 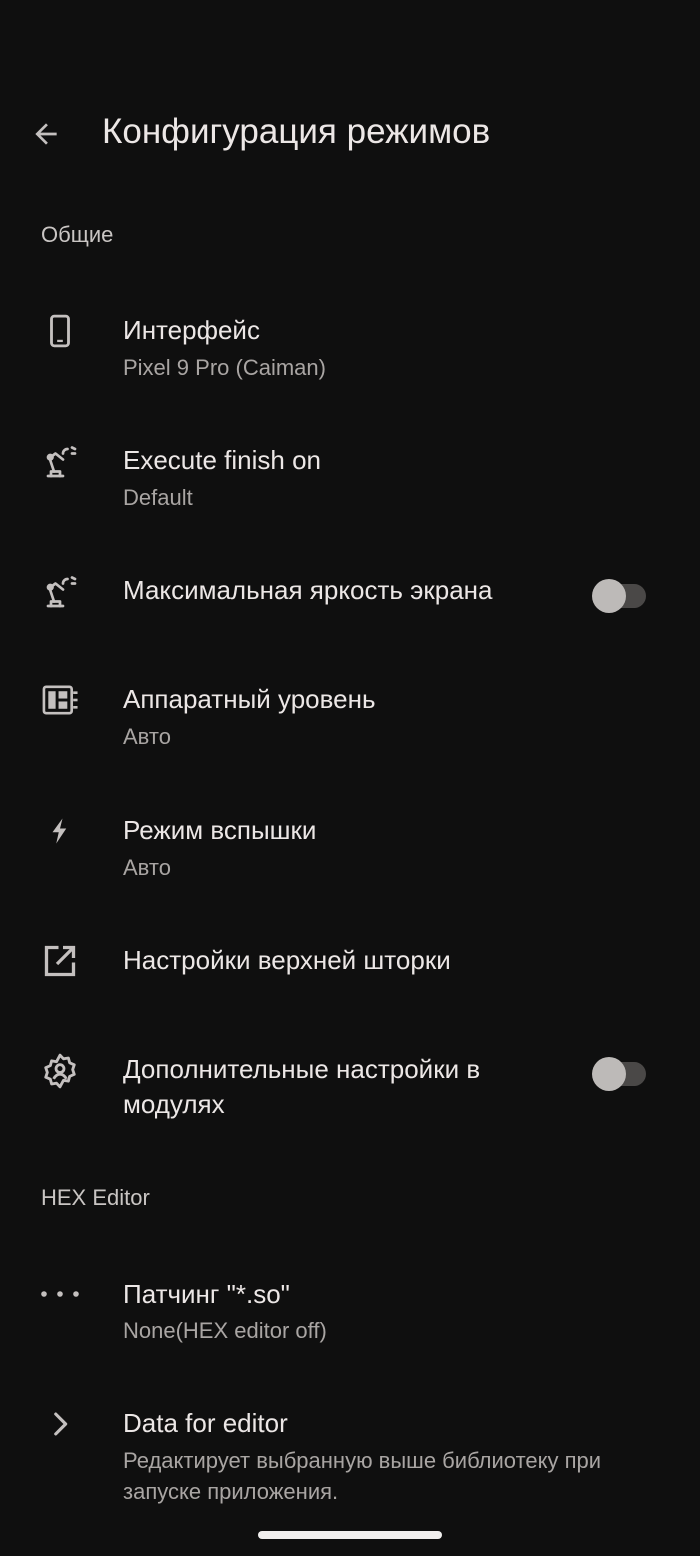 What do you see at coordinates (60, 700) in the screenshot?
I see `chip-icon` at bounding box center [60, 700].